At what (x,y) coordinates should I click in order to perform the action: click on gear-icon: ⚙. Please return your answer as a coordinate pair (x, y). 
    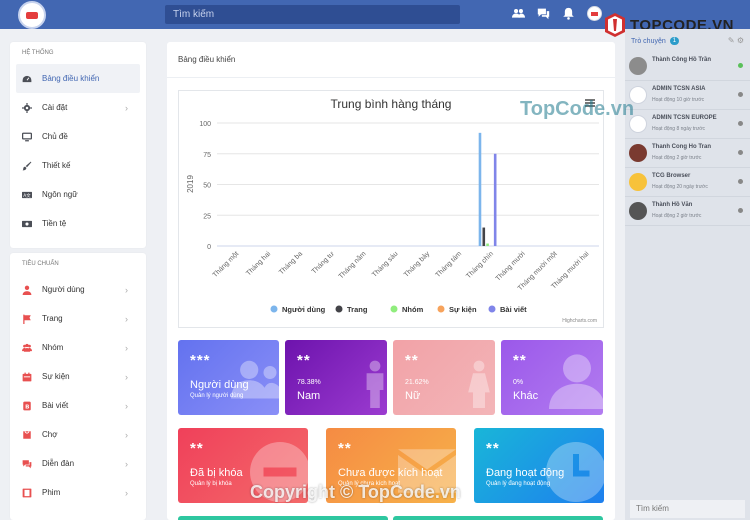
    Looking at the image, I should click on (740, 40).